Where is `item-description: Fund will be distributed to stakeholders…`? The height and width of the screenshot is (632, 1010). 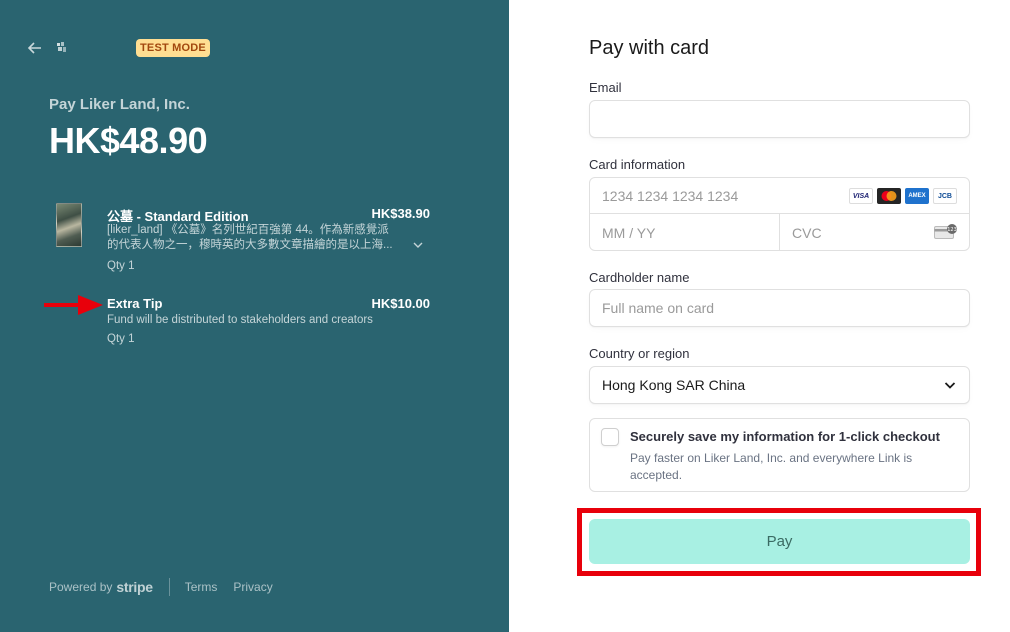 item-description: Fund will be distributed to stakeholders… is located at coordinates (257, 320).